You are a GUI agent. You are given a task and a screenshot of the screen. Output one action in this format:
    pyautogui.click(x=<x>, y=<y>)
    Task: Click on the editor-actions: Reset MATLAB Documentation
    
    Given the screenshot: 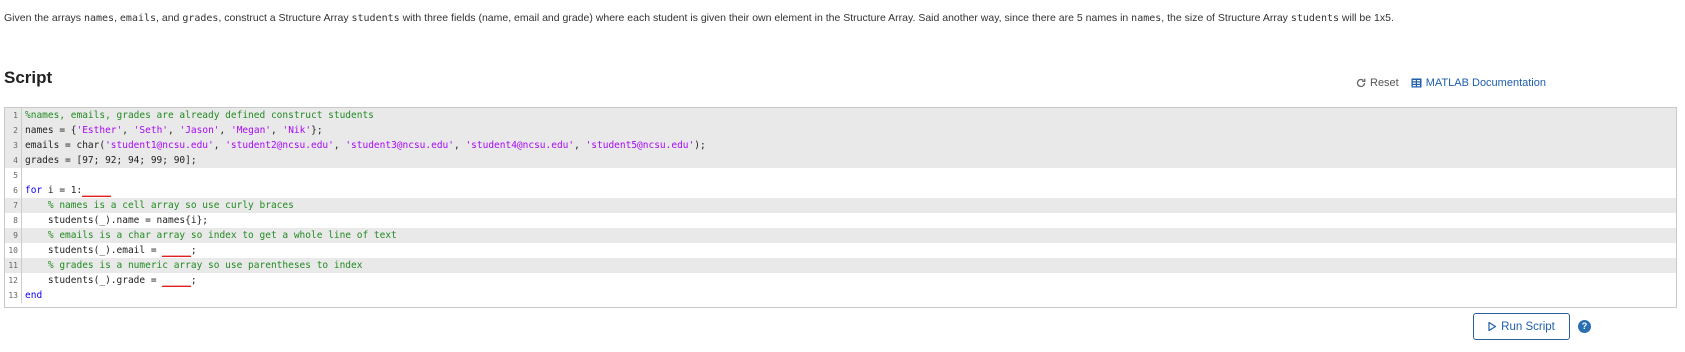 What is the action you would take?
    pyautogui.click(x=1520, y=83)
    